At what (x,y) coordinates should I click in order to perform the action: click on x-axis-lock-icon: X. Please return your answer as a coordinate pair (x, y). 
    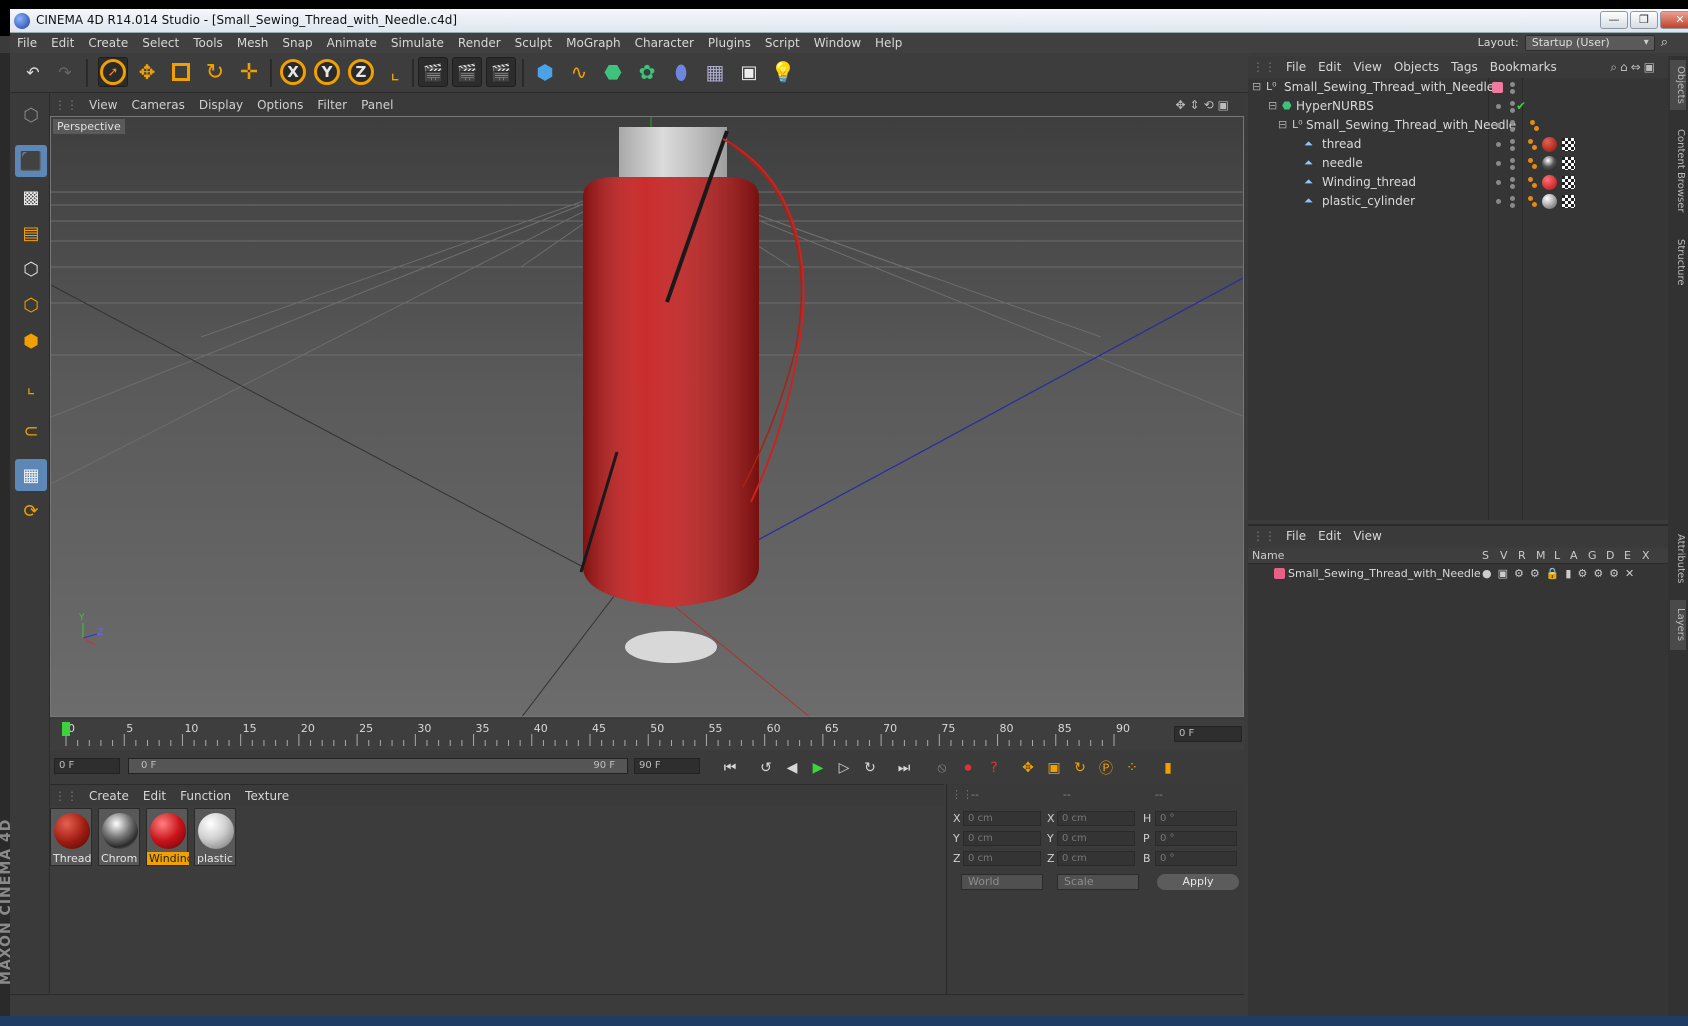
    Looking at the image, I should click on (293, 72).